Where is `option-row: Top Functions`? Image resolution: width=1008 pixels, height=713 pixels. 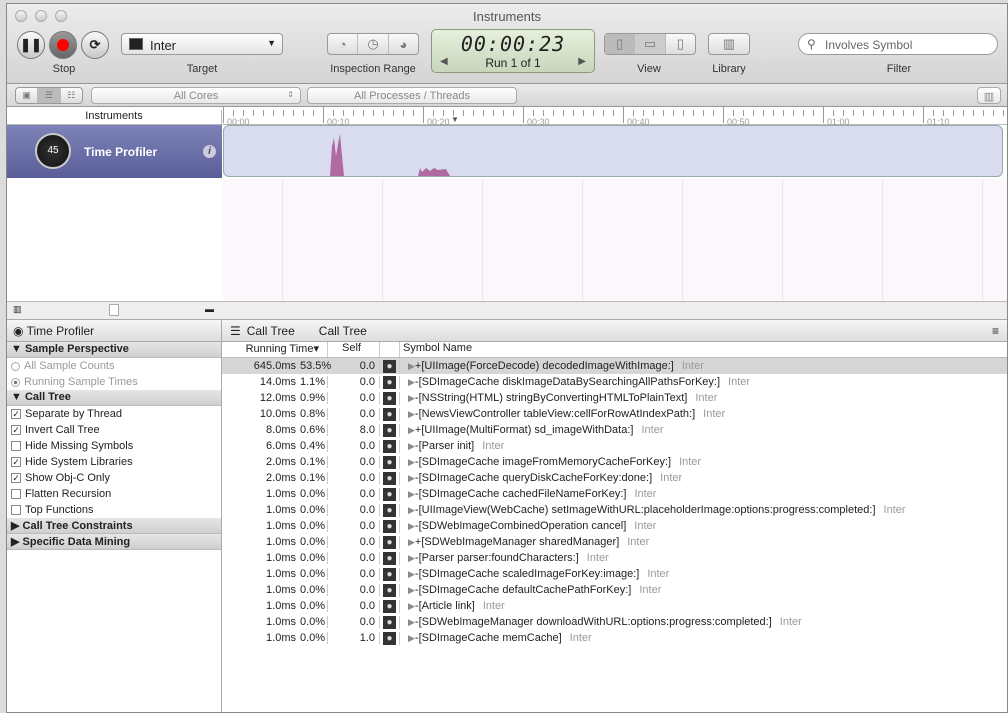
option-row: Top Functions is located at coordinates (114, 510).